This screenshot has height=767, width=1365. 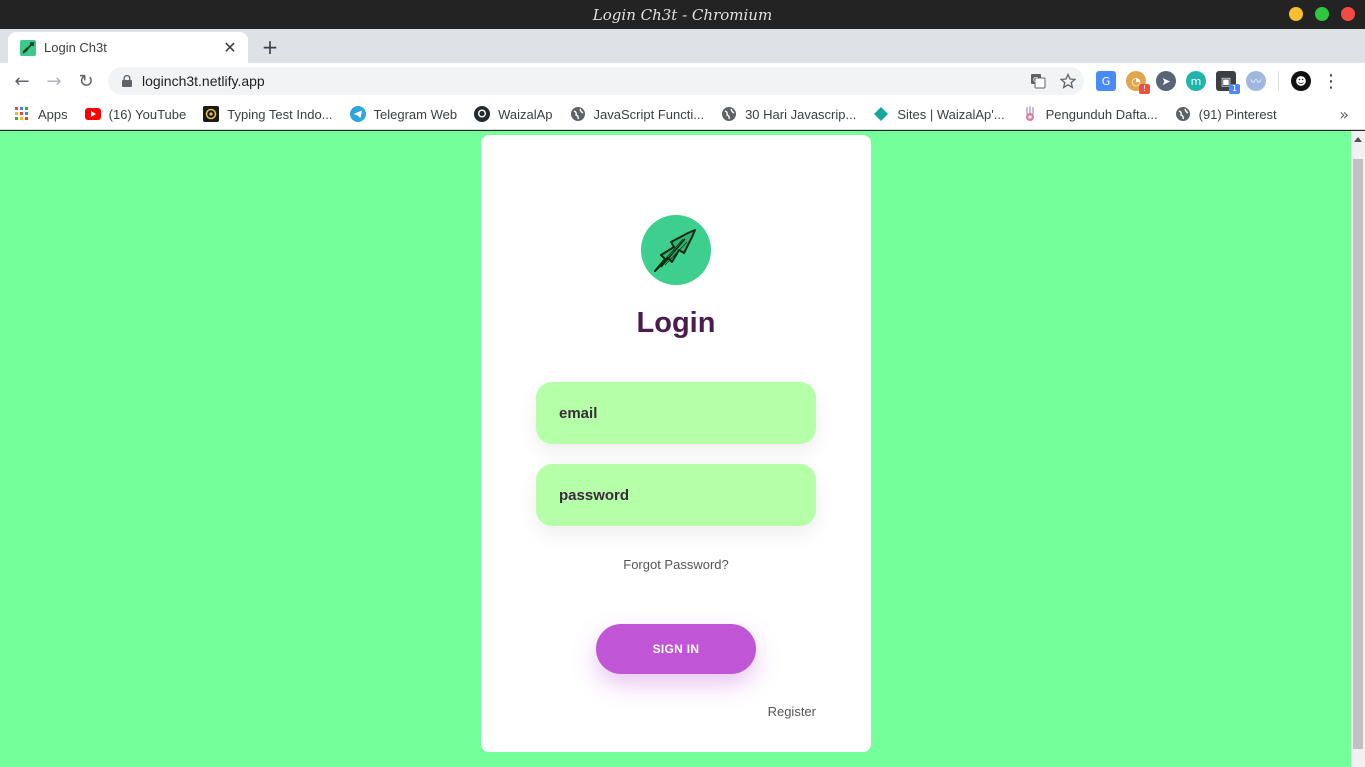 I want to click on address-bar: loginch3t.netlify.app G, so click(x=596, y=81).